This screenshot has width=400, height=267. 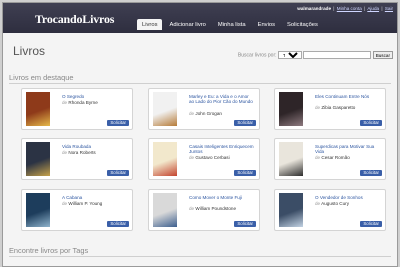 What do you see at coordinates (222, 197) in the screenshot?
I see `book-title-link: Como Mover o Monte Fuji` at bounding box center [222, 197].